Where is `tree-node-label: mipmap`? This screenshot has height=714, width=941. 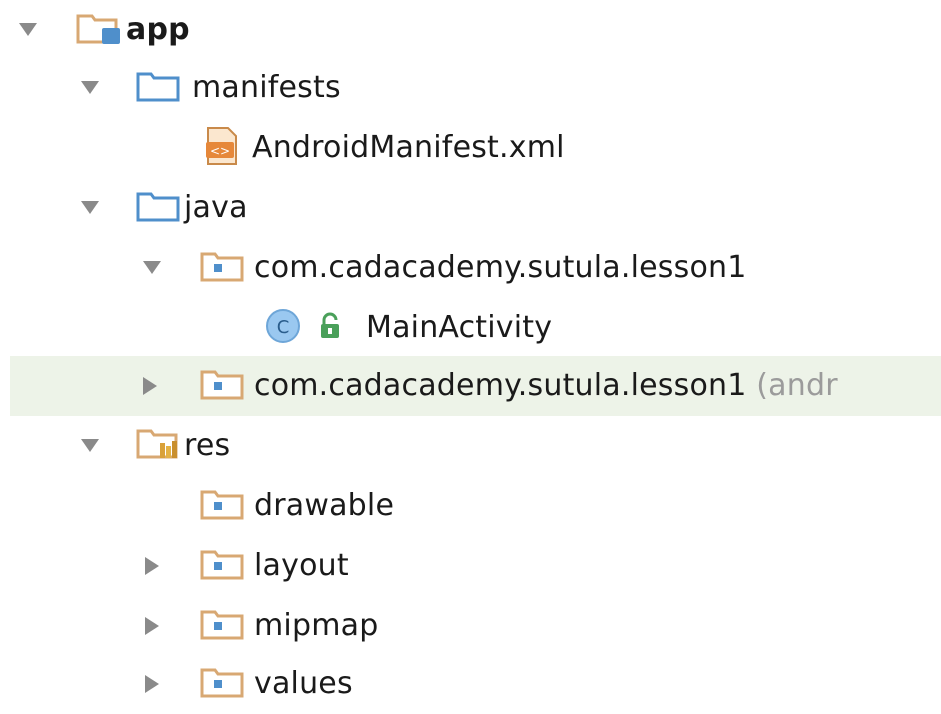 tree-node-label: mipmap is located at coordinates (316, 625).